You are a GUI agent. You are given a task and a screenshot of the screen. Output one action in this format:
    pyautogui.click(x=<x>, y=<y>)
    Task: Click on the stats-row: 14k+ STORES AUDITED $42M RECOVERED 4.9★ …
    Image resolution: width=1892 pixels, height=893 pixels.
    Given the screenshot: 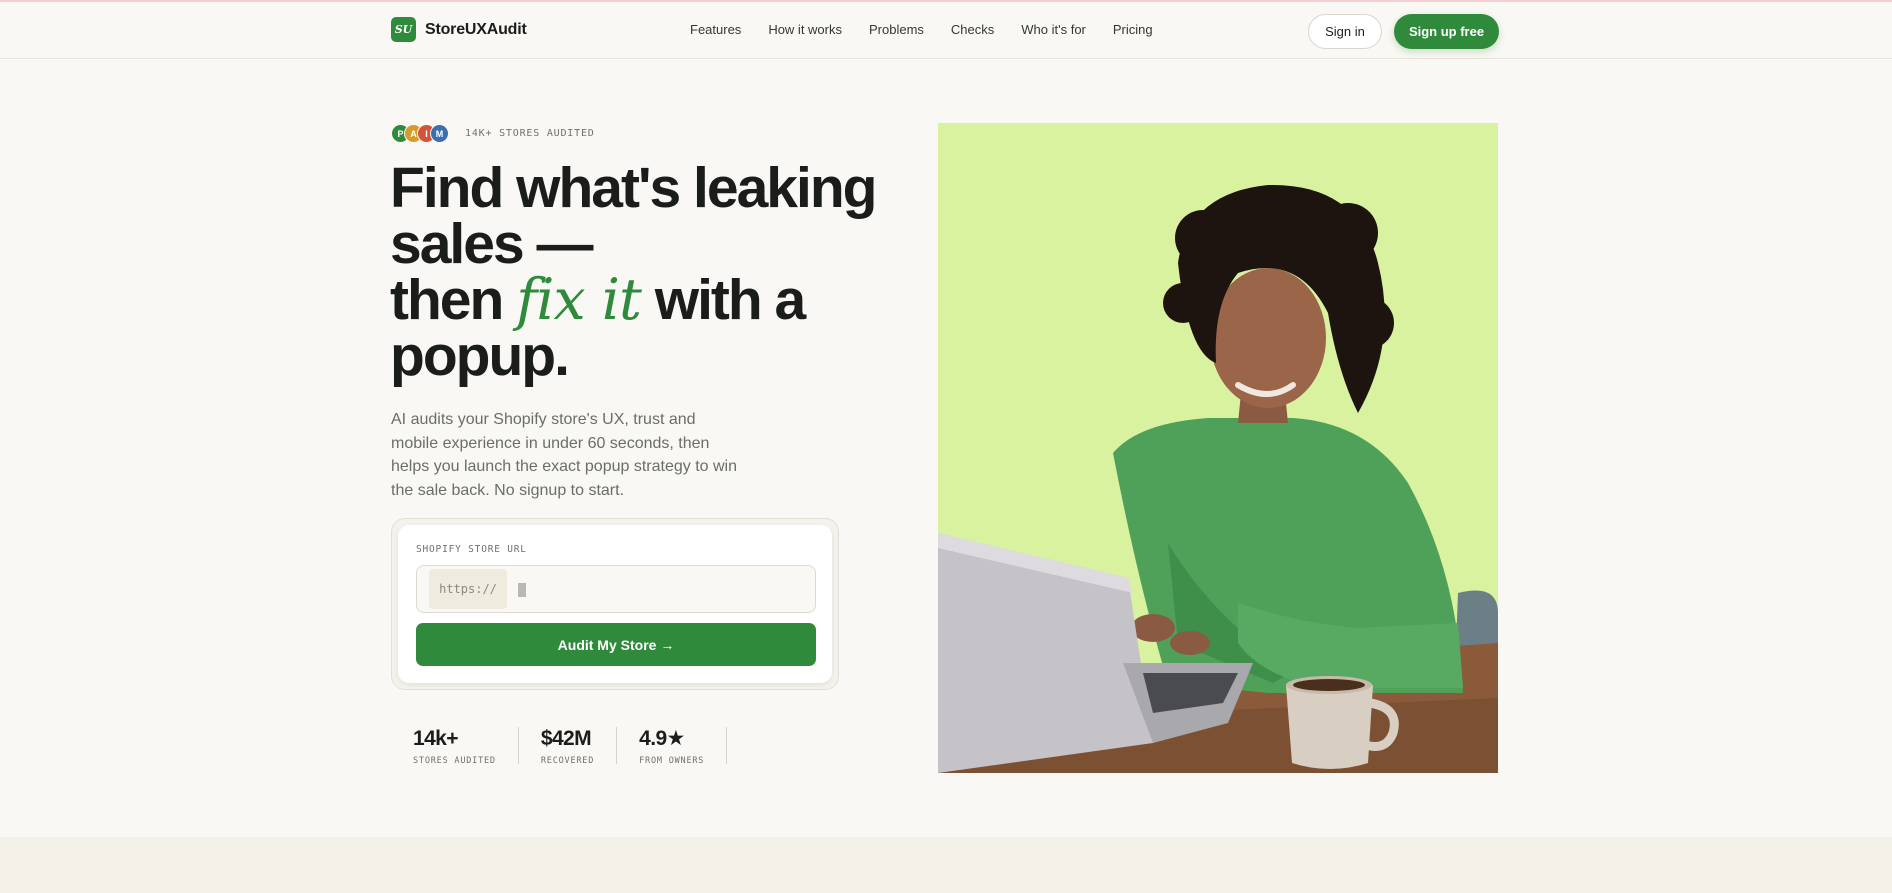 What is the action you would take?
    pyautogui.click(x=570, y=746)
    